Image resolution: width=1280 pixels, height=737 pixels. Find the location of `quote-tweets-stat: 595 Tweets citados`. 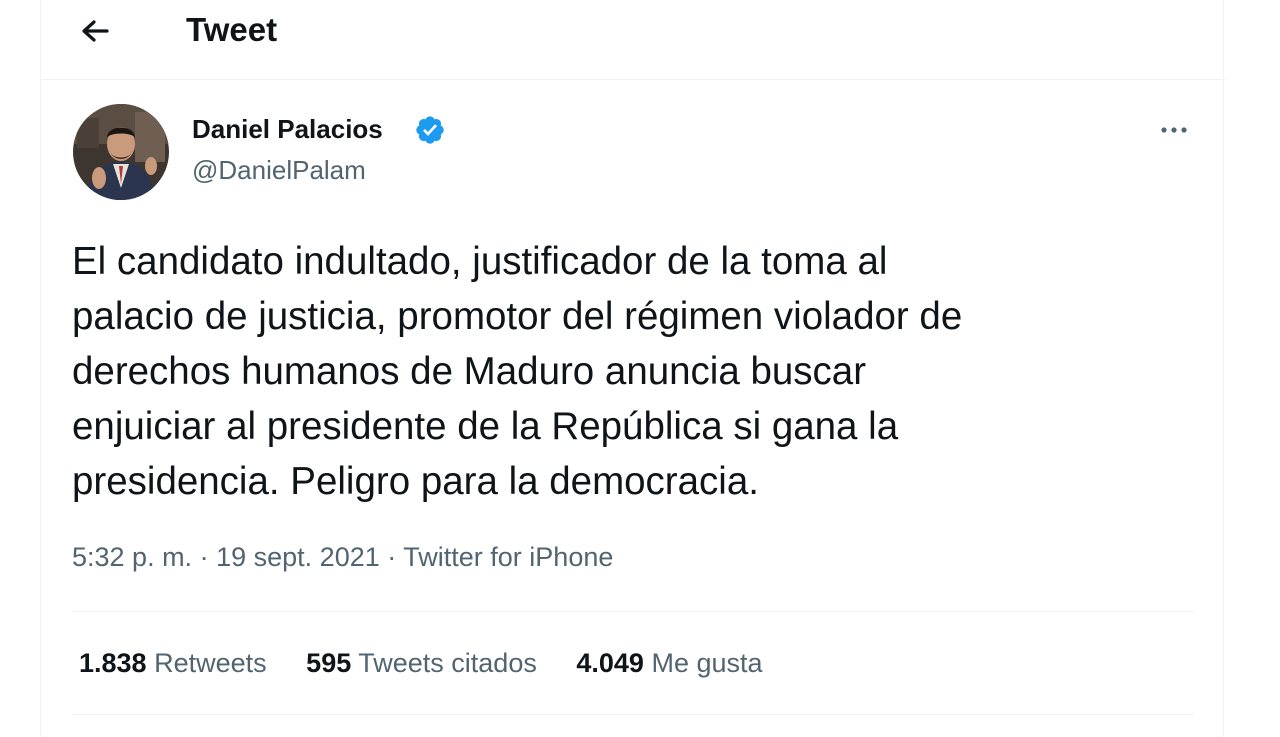

quote-tweets-stat: 595 Tweets citados is located at coordinates (421, 663).